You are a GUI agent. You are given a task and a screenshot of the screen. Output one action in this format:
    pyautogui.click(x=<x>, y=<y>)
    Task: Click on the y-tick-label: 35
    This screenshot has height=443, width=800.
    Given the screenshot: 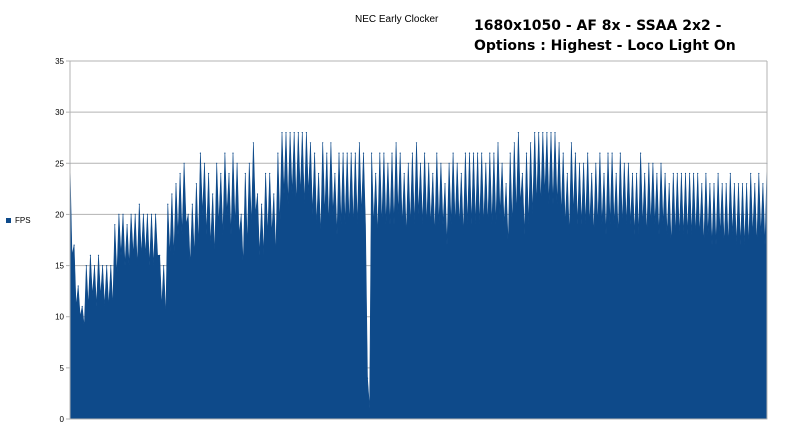 What is the action you would take?
    pyautogui.click(x=59, y=61)
    